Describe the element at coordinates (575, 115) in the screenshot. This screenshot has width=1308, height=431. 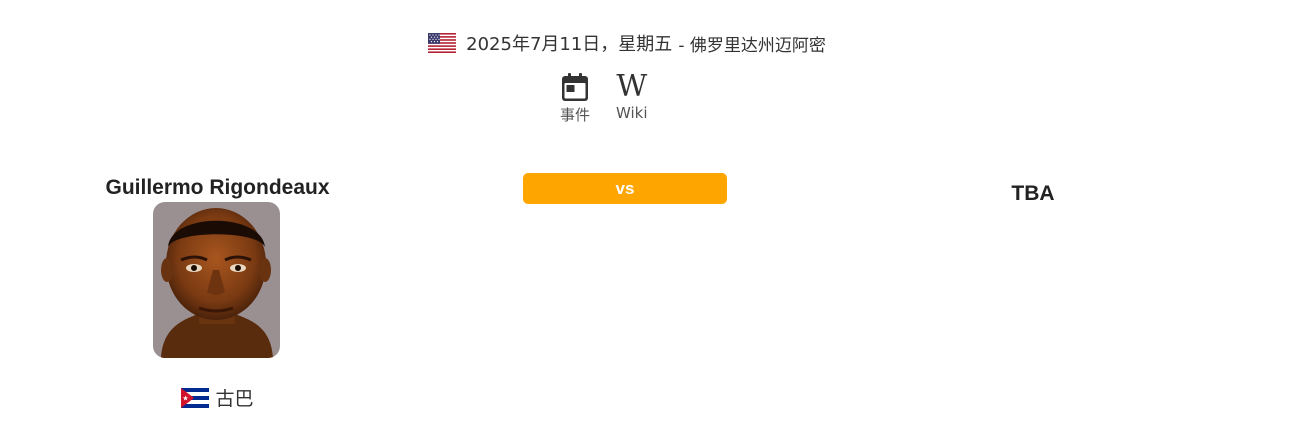
I see `event-link-label: 事件` at that location.